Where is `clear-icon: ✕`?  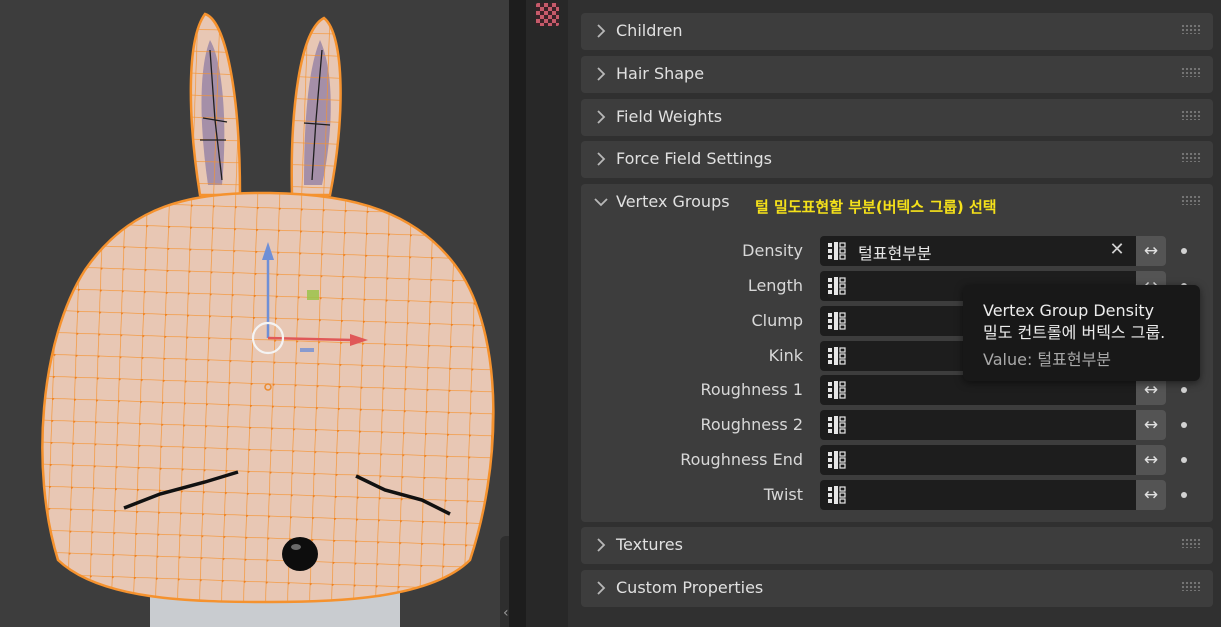
clear-icon: ✕ is located at coordinates (1117, 250).